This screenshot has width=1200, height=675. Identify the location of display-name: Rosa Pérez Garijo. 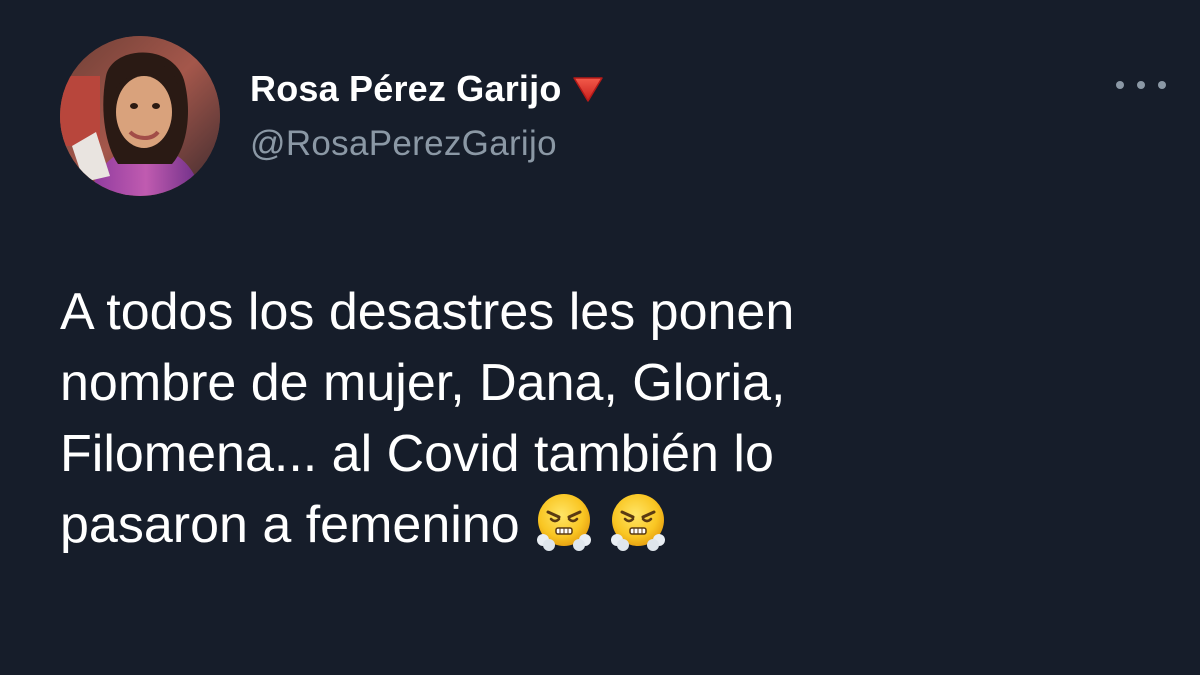
(406, 89).